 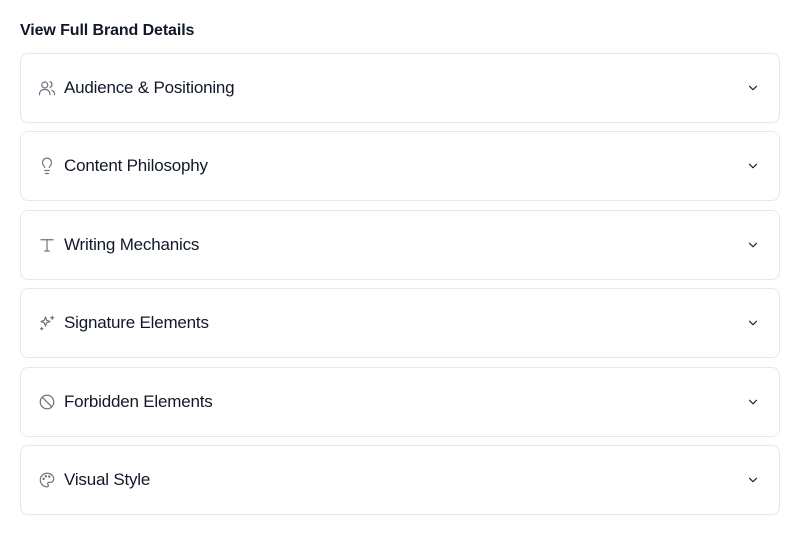 I want to click on type-icon, so click(x=47, y=245).